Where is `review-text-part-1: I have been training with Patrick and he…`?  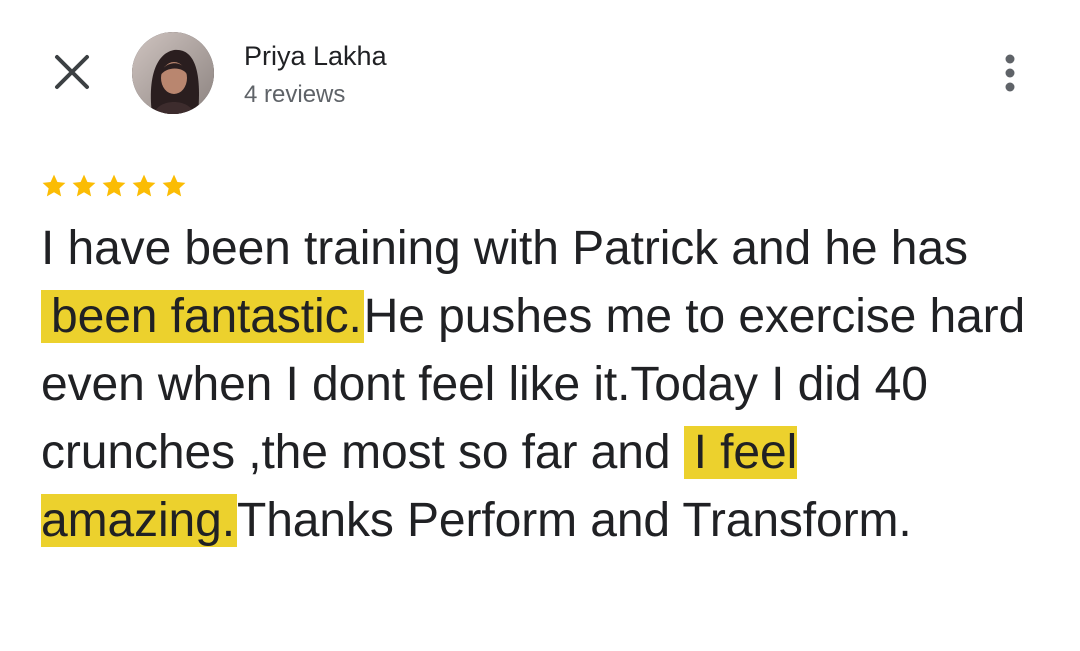
review-text-part-1: I have been training with Patrick and he… is located at coordinates (504, 248).